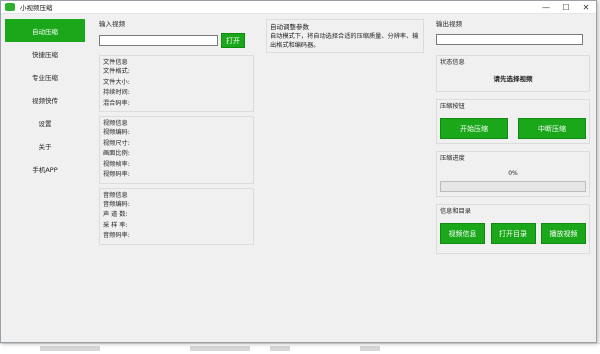 The width and height of the screenshot is (600, 354). Describe the element at coordinates (513, 128) in the screenshot. I see `compress-buttons-row: 开始压缩 中断压缩` at that location.